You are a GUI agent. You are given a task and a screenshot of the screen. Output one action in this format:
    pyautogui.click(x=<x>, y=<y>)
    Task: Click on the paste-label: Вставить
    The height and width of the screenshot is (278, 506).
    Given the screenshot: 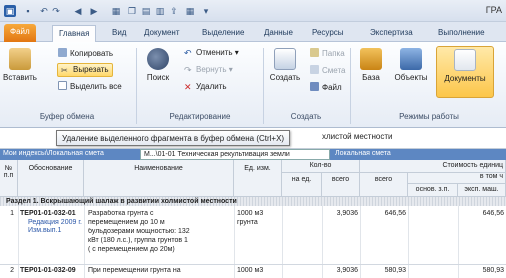 What is the action you would take?
    pyautogui.click(x=20, y=77)
    